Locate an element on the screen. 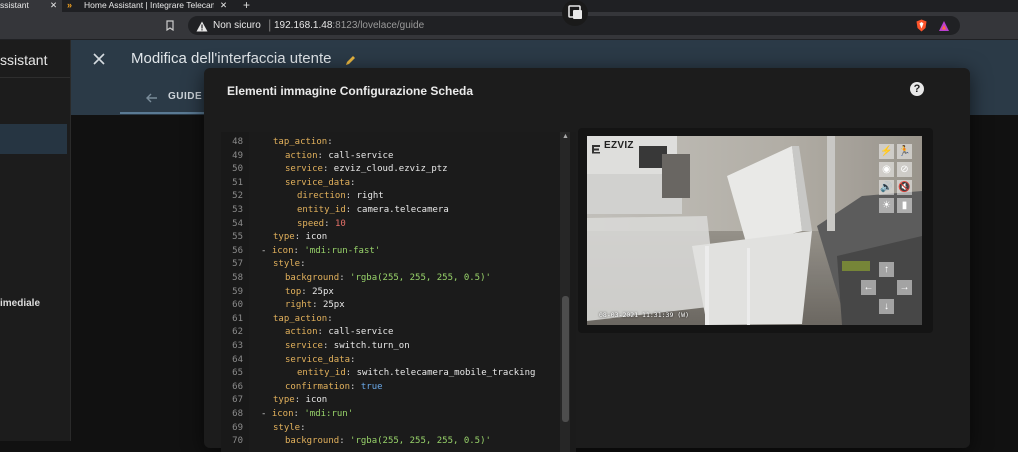 The image size is (1018, 452). code-line: 66 confirmation: true is located at coordinates (396, 388).